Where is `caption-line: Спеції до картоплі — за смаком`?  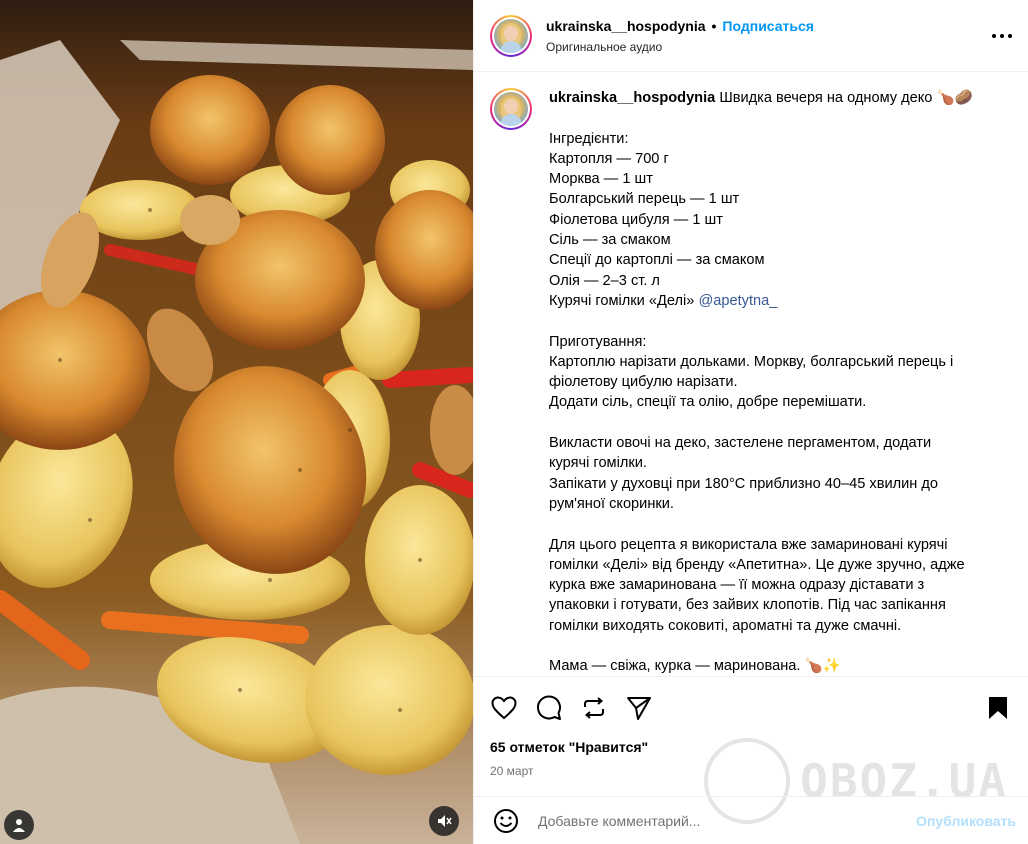
caption-line: Спеції до картоплі — за смаком is located at coordinates (657, 260).